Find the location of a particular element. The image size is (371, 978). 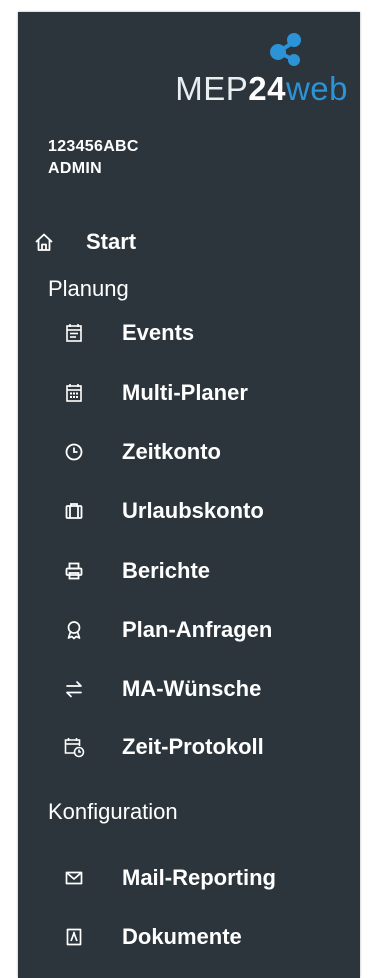

nav-item-label: Multi-Planer is located at coordinates (185, 392).